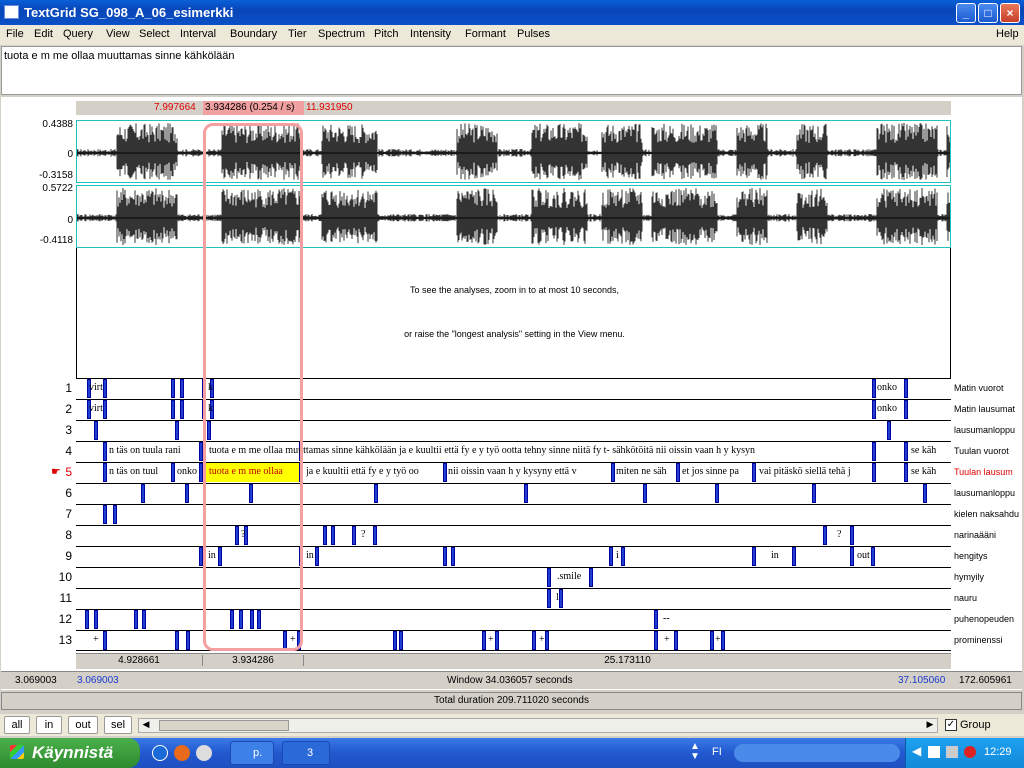 Image resolution: width=1024 pixels, height=768 pixels. What do you see at coordinates (139, 660) in the screenshot?
I see `segment-left: 4.928661` at bounding box center [139, 660].